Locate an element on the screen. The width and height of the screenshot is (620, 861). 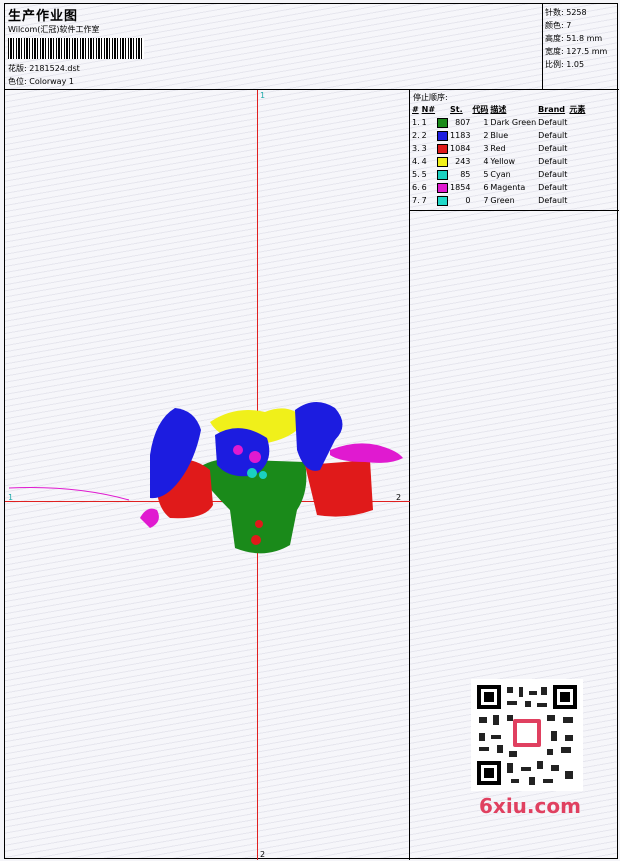
row-stitches: 85 is located at coordinates (465, 174).